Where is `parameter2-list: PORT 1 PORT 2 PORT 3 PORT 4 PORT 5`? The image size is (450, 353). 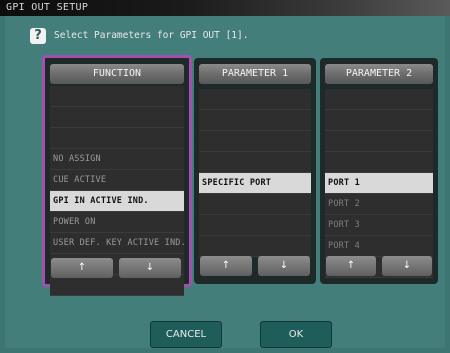
parameter2-list: PORT 1 PORT 2 PORT 3 PORT 4 PORT 5 is located at coordinates (379, 183).